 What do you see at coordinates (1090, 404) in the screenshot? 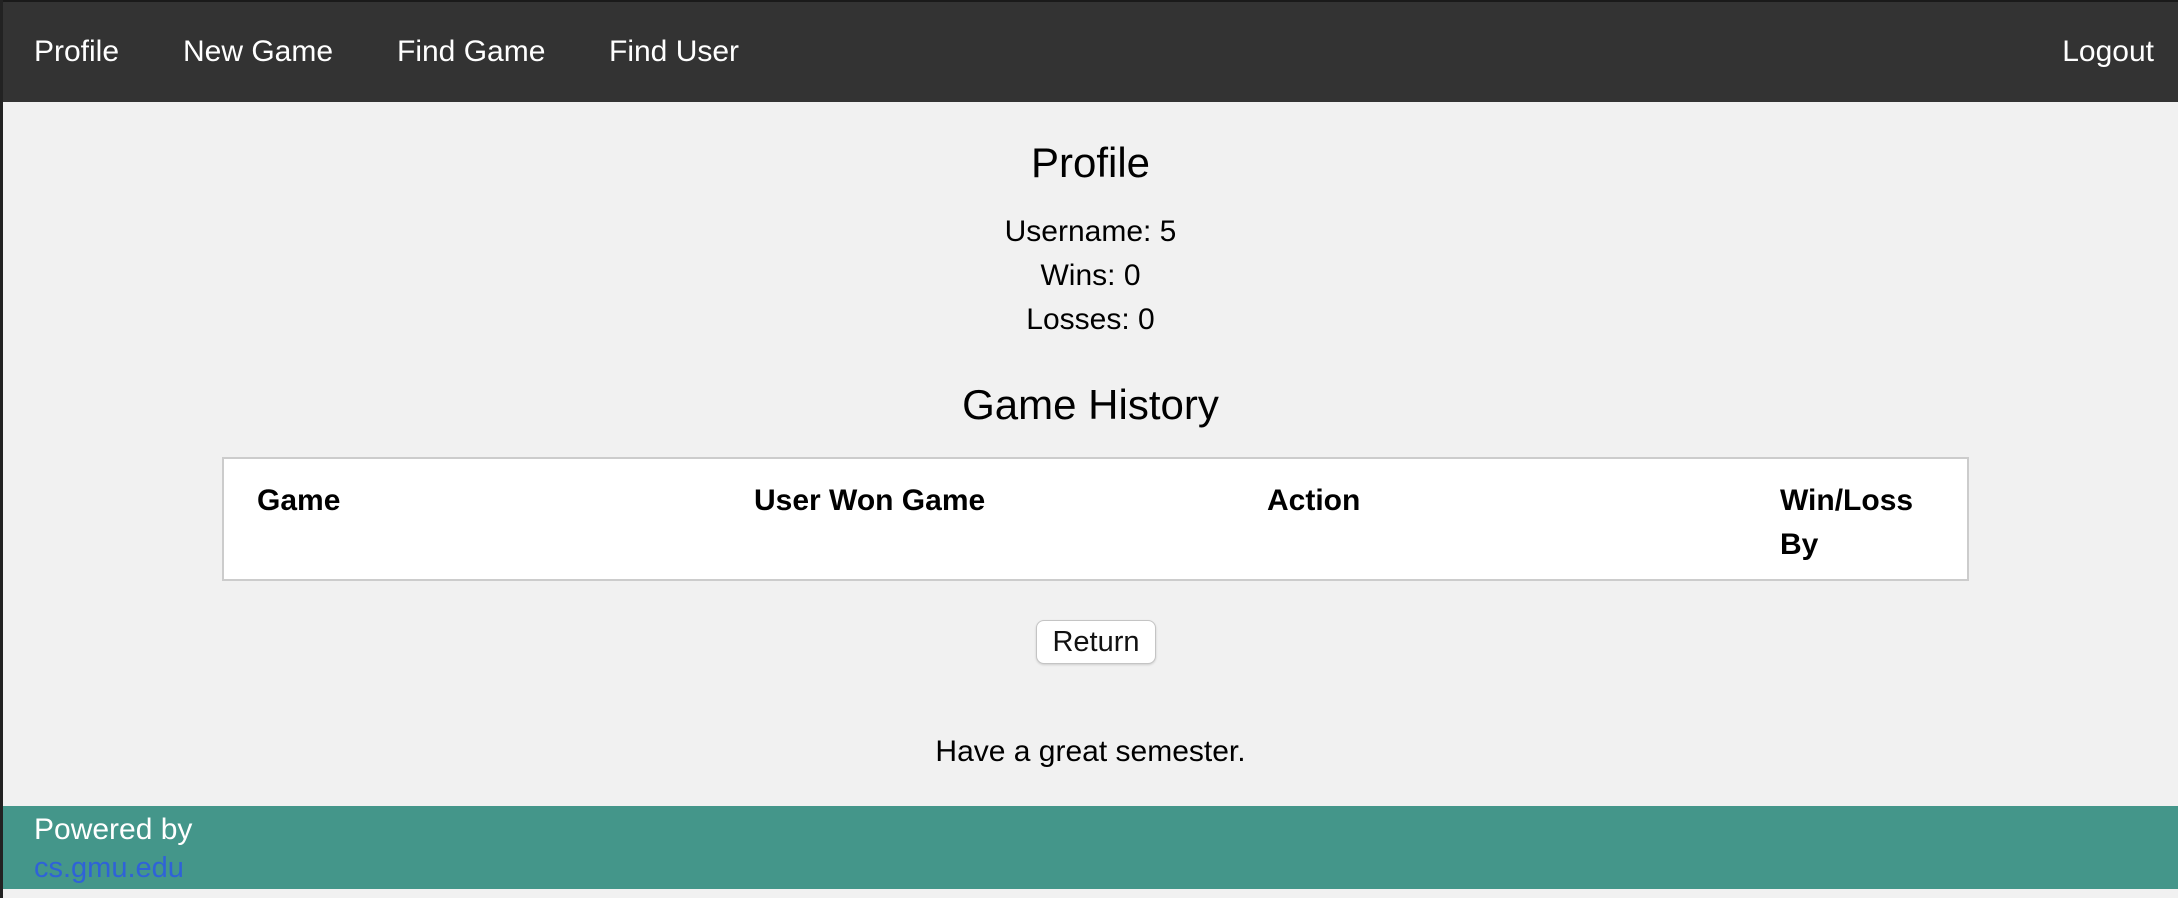
I see `game-history-title: Game History` at bounding box center [1090, 404].